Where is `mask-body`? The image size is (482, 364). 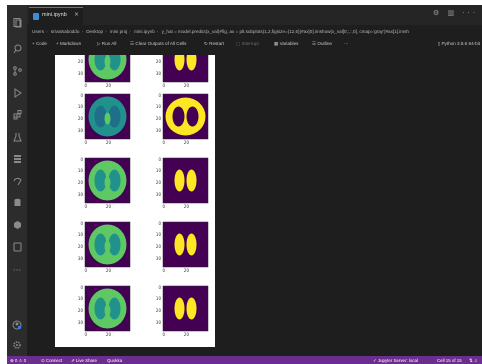 mask-body is located at coordinates (185, 116).